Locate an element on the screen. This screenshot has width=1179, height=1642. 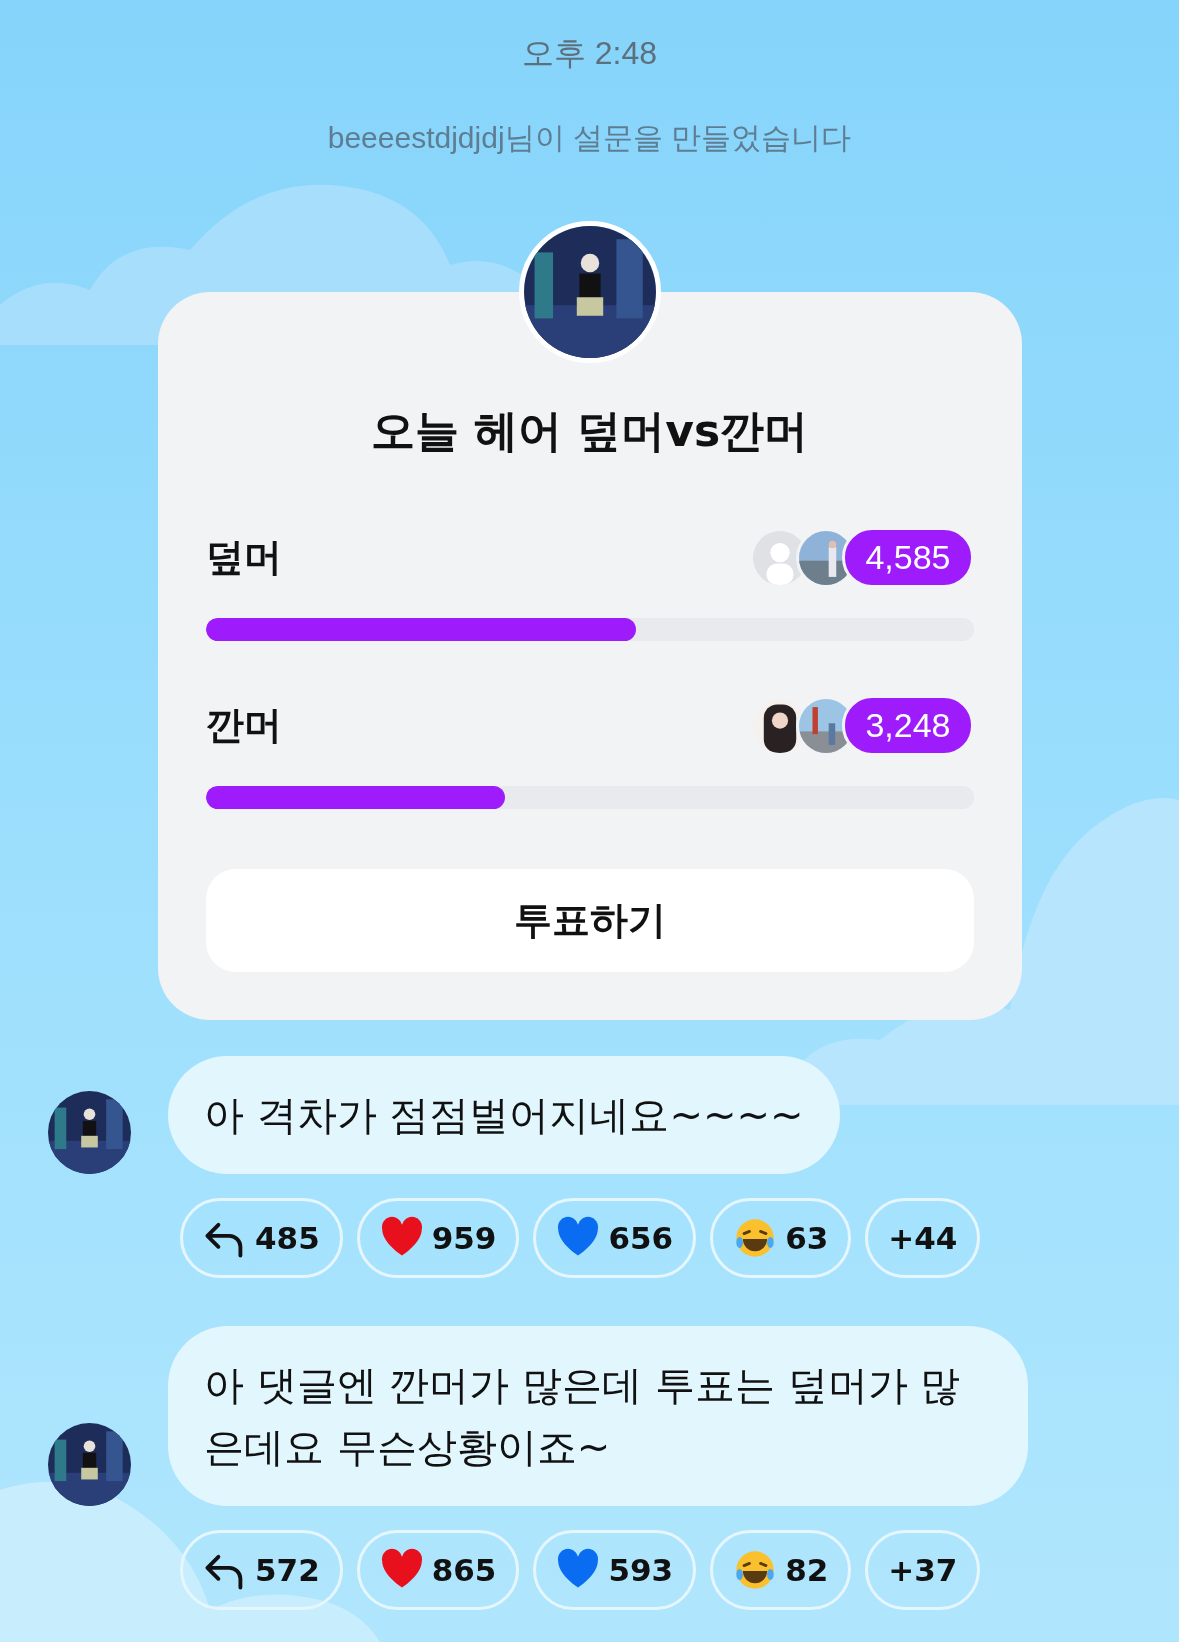
reaction-chip: 485 is located at coordinates (261, 1238).